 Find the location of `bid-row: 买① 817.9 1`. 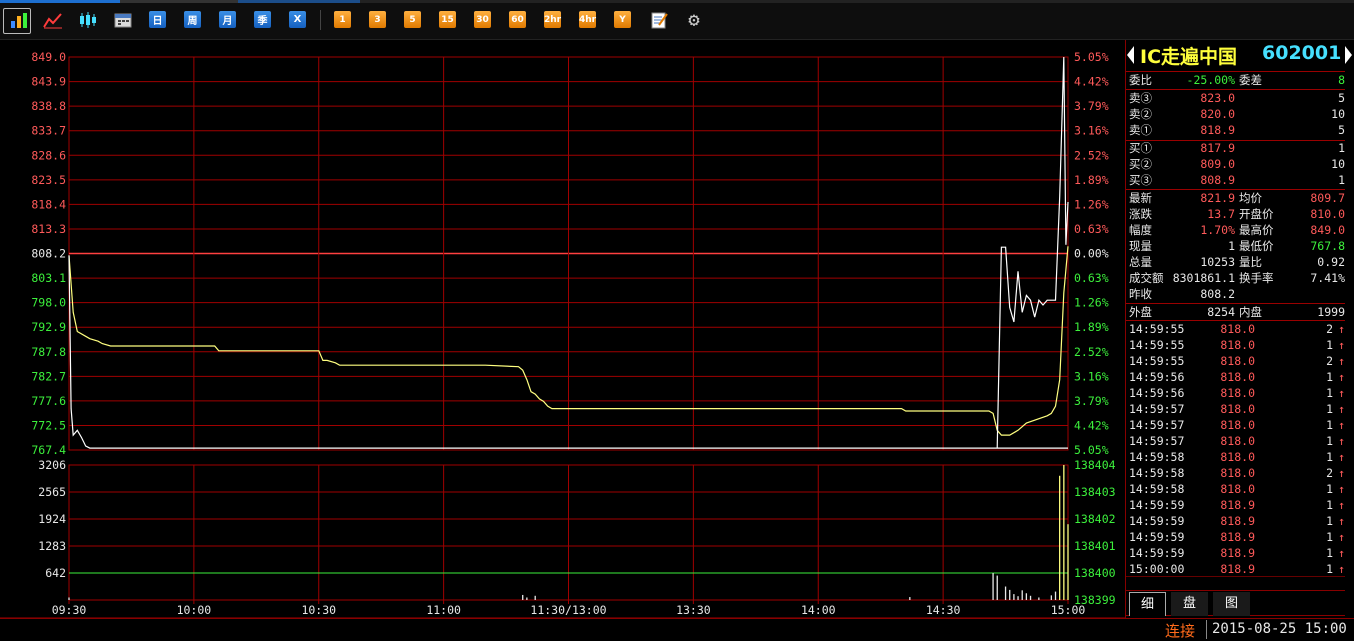

bid-row: 买① 817.9 1 is located at coordinates (1237, 148).